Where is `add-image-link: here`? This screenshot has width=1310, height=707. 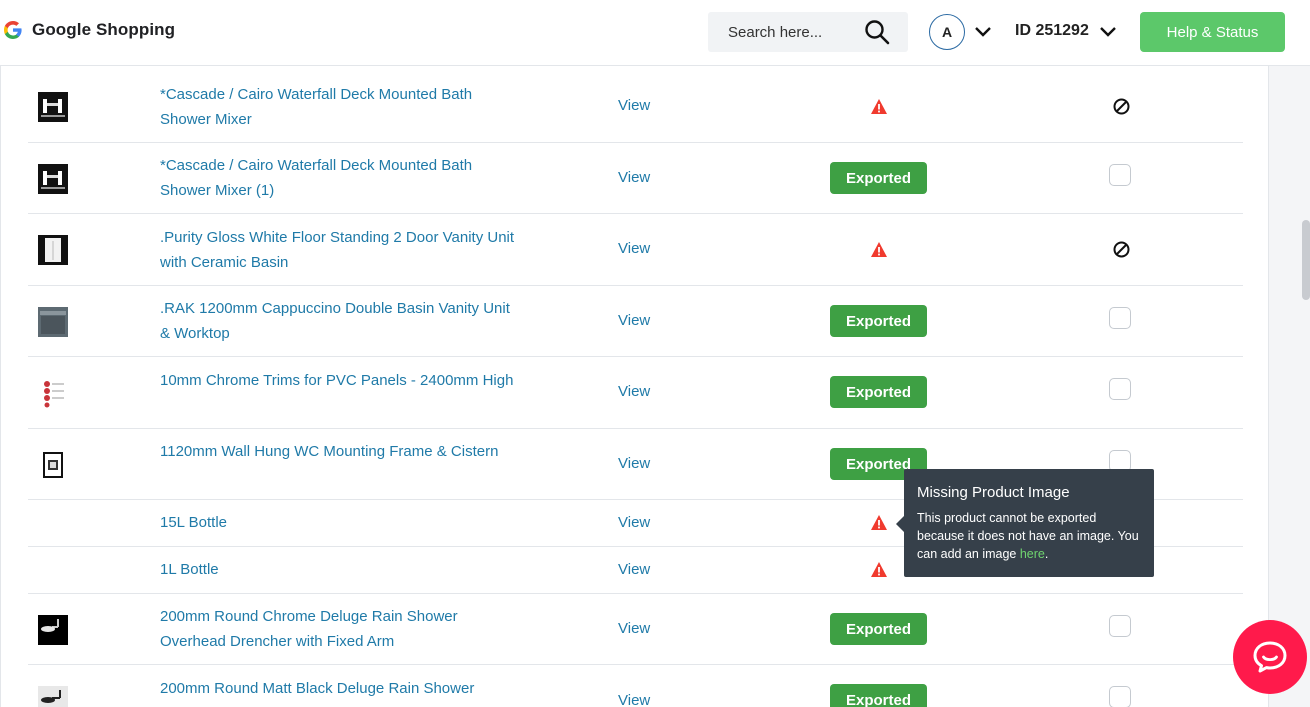
add-image-link: here is located at coordinates (1032, 554).